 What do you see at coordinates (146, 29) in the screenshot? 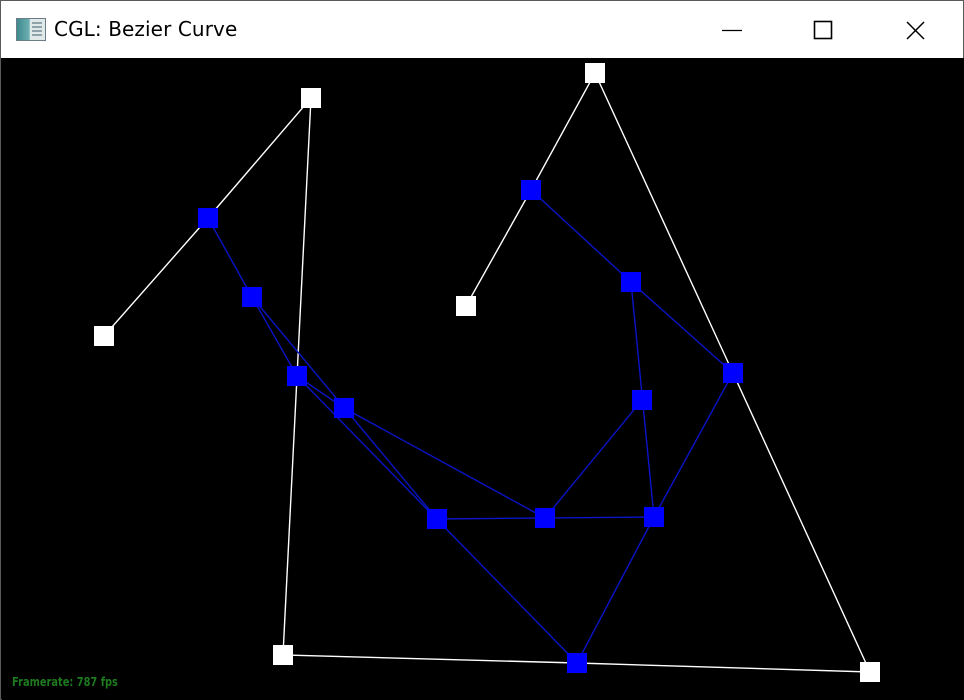
I see `window-title: CGL: Bezier Curve` at bounding box center [146, 29].